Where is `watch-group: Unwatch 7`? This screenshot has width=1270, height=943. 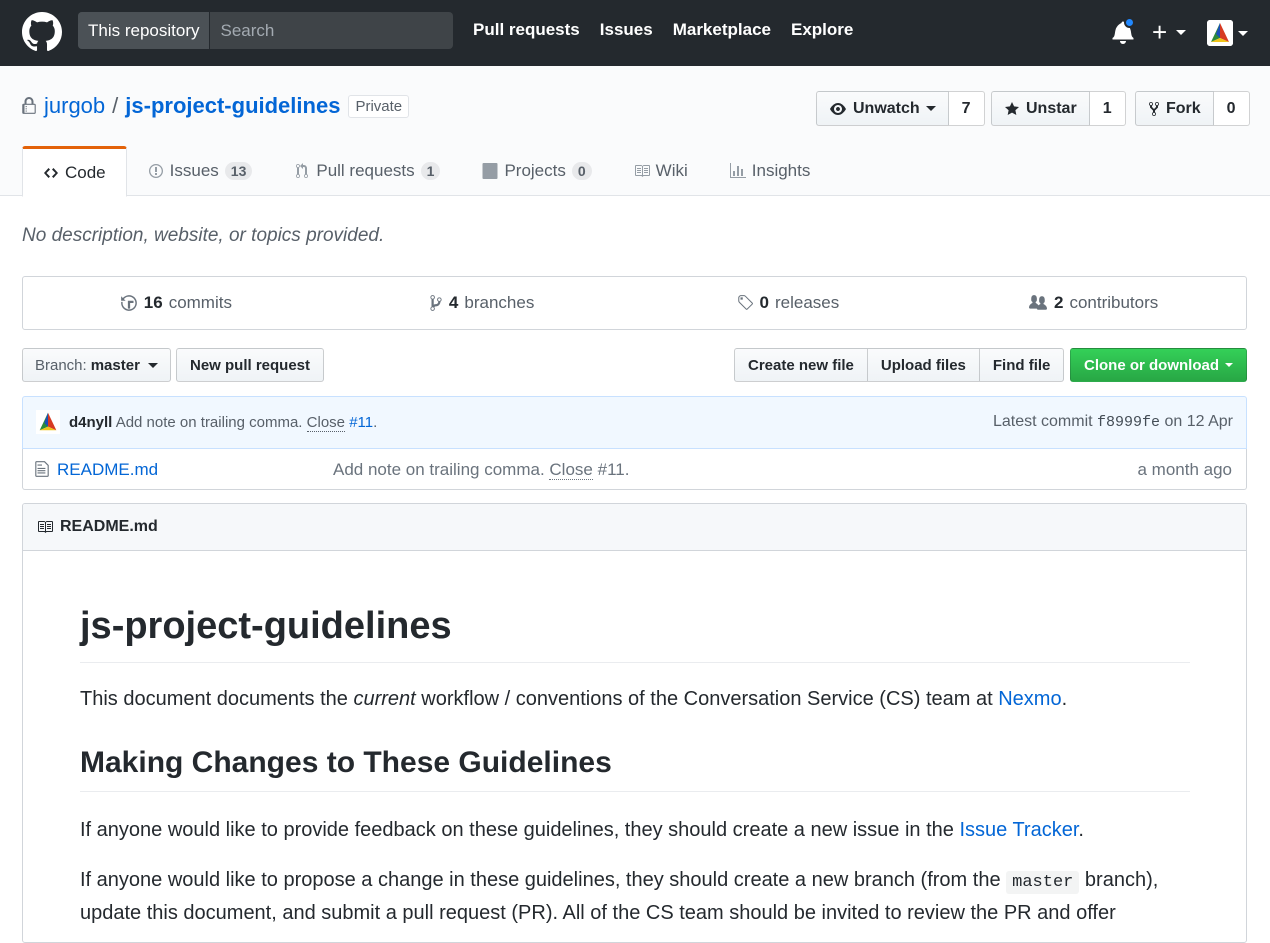
watch-group: Unwatch 7 is located at coordinates (900, 108).